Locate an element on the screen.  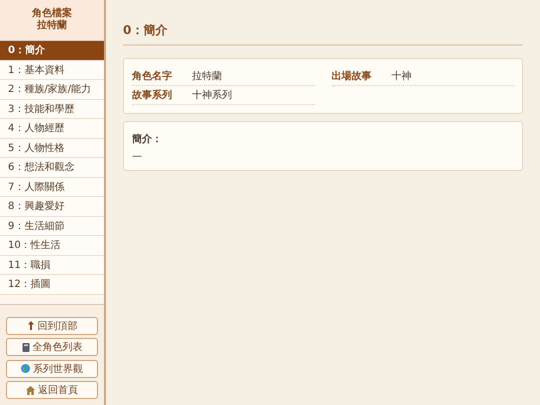
sidebar-item: 5：人物性格 is located at coordinates (52, 148).